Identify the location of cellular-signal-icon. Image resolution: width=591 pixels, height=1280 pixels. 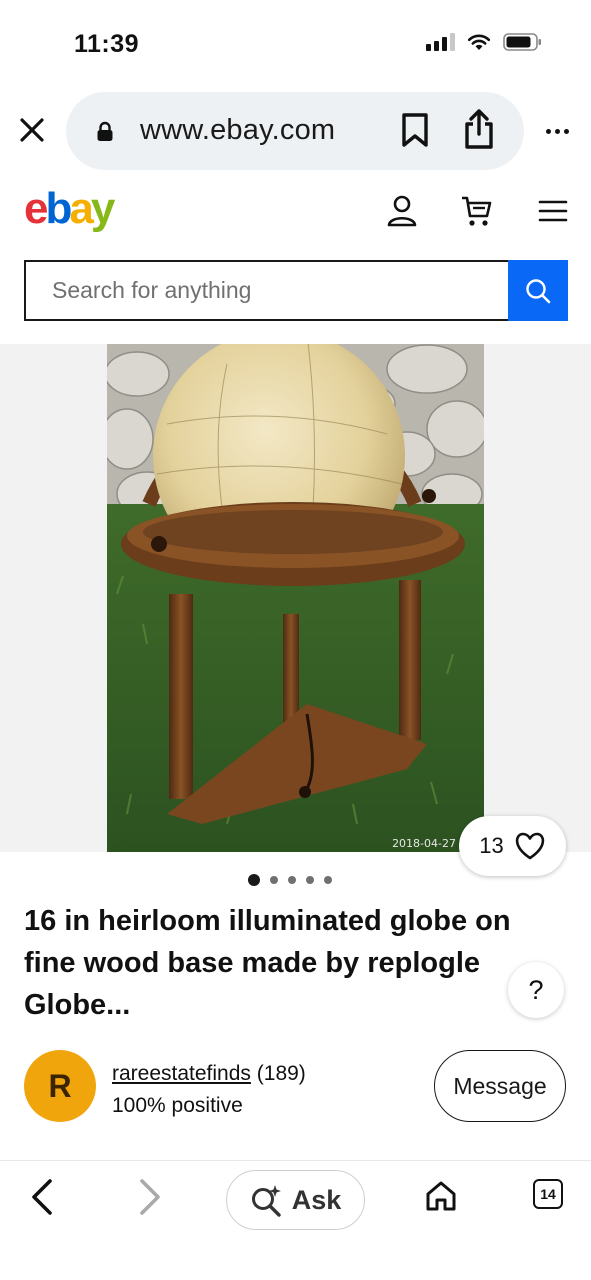
(440, 42).